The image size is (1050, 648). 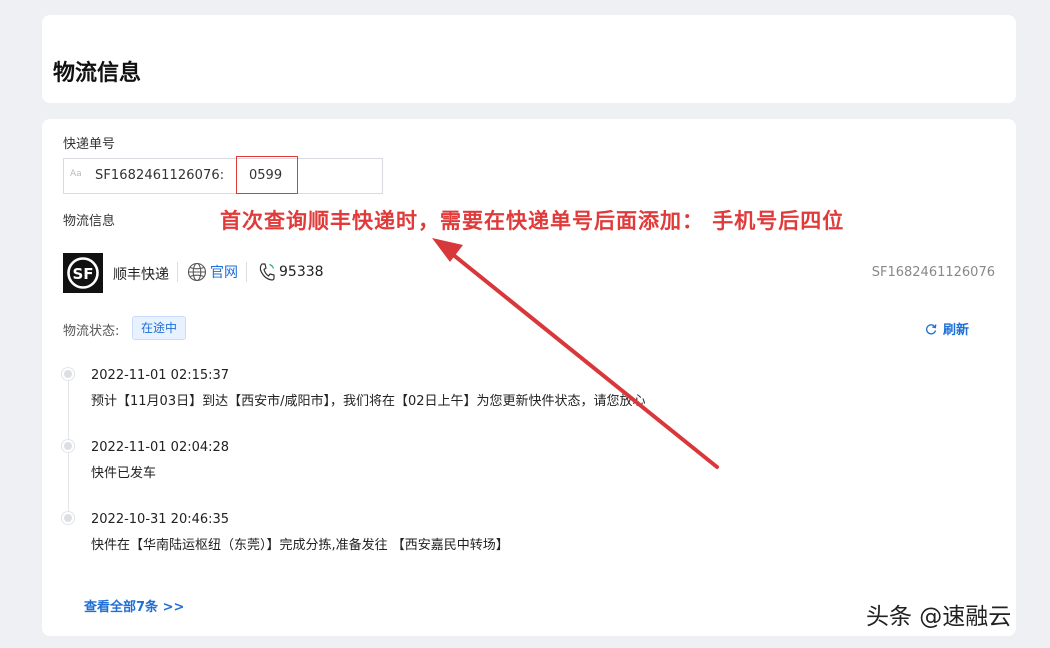 I want to click on carrier-name: 顺丰快递, so click(x=141, y=275).